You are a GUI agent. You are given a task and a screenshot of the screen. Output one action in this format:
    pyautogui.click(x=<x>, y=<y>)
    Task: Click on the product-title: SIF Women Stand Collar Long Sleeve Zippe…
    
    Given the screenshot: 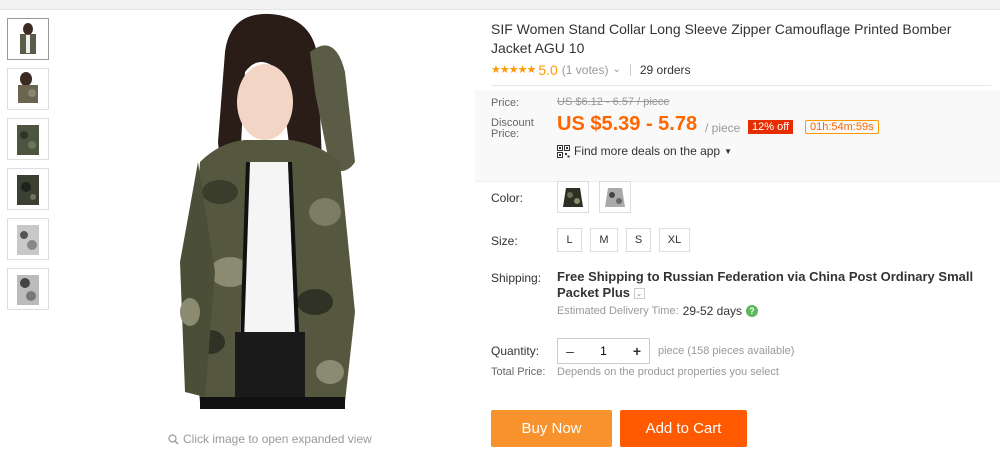 What is the action you would take?
    pyautogui.click(x=721, y=38)
    